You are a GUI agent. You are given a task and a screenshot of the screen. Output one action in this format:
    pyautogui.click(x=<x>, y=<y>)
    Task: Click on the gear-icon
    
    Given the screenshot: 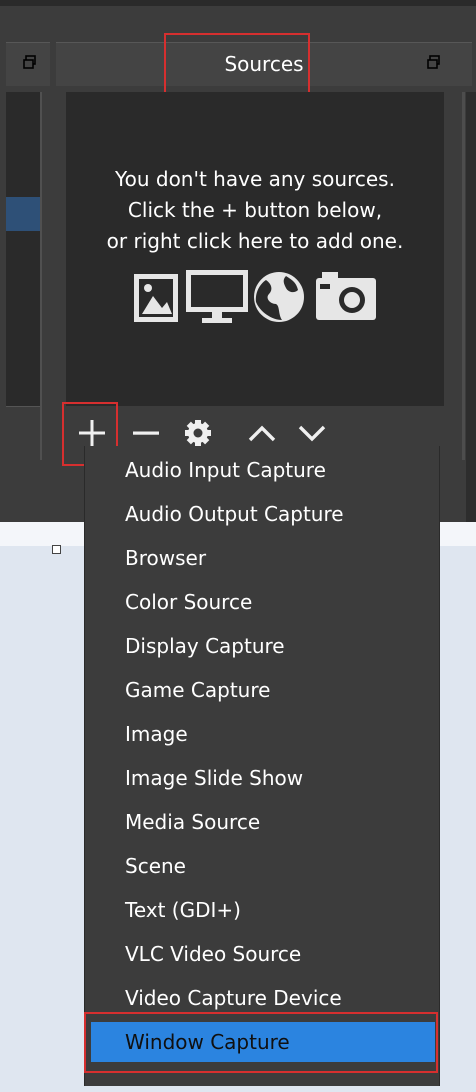 What is the action you would take?
    pyautogui.click(x=198, y=433)
    